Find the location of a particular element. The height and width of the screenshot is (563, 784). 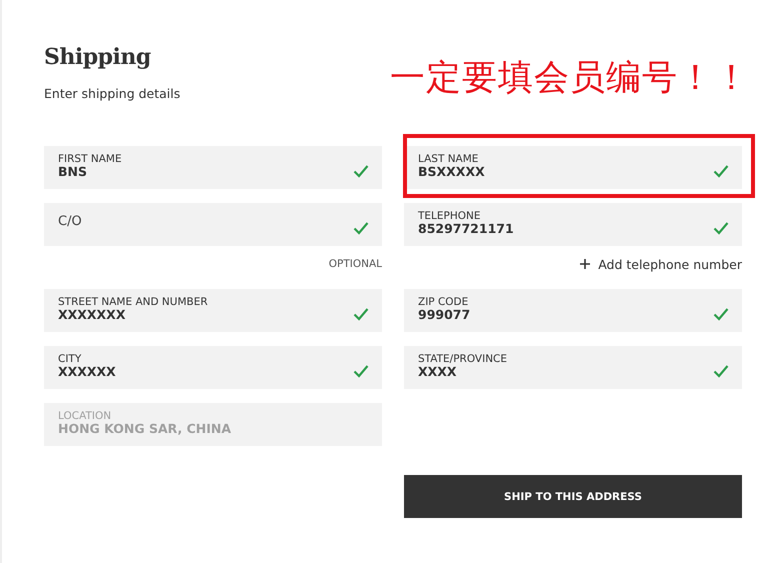

field-value: 85297721171 is located at coordinates (466, 229).